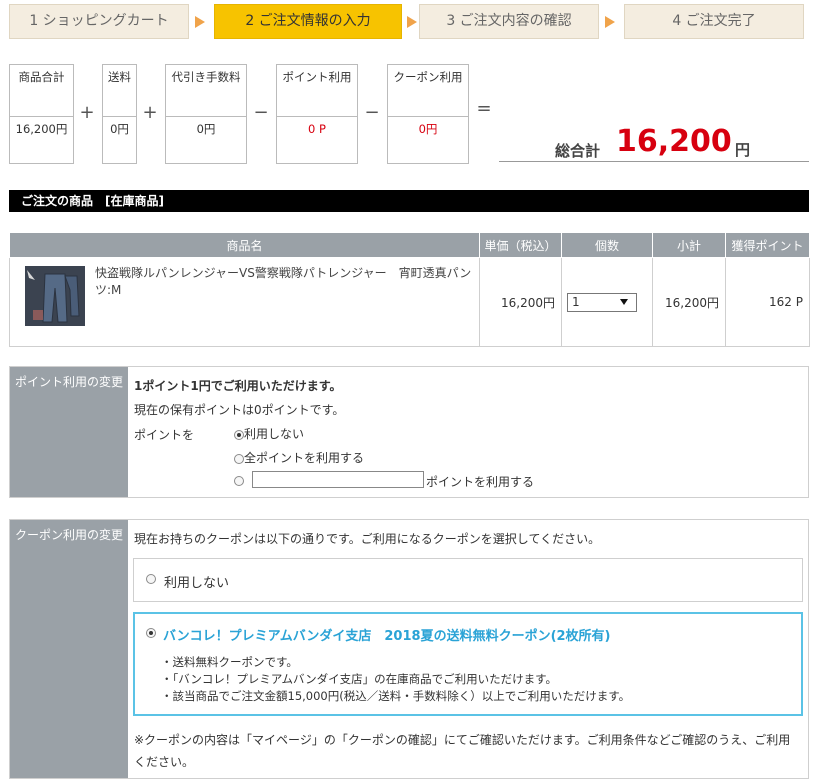 The width and height of the screenshot is (818, 779). I want to click on product-cell: 快盗戦隊ルパンレンジャーVS警察戦隊パトレンジャー 宵町透真パンツ:M, so click(244, 302).